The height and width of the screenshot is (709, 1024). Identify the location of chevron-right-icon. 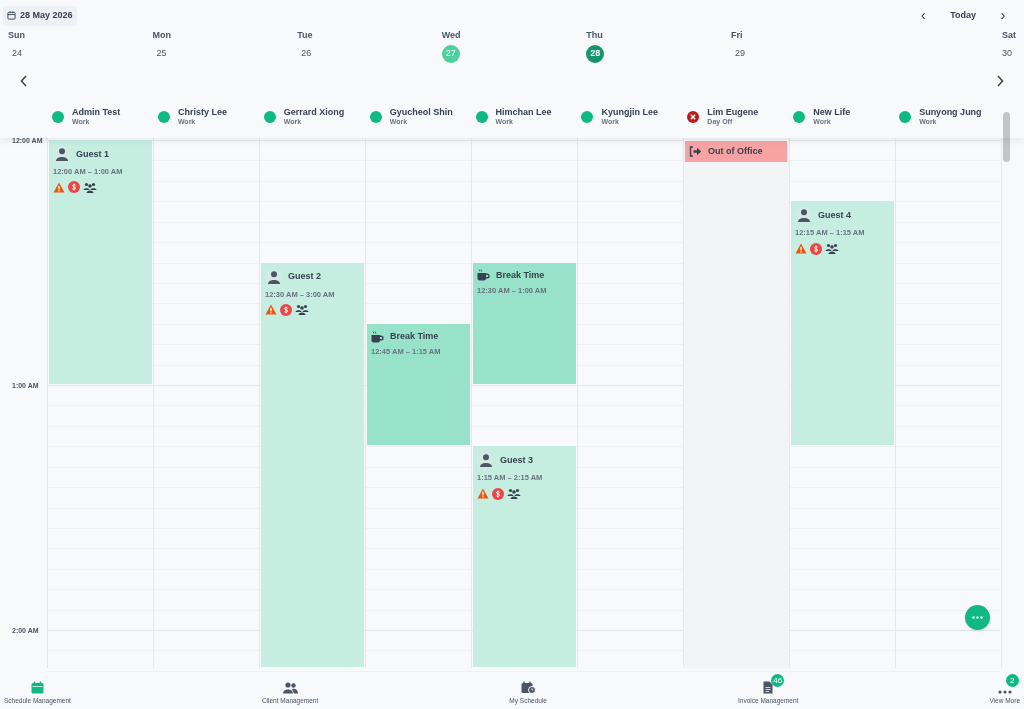
(1000, 81).